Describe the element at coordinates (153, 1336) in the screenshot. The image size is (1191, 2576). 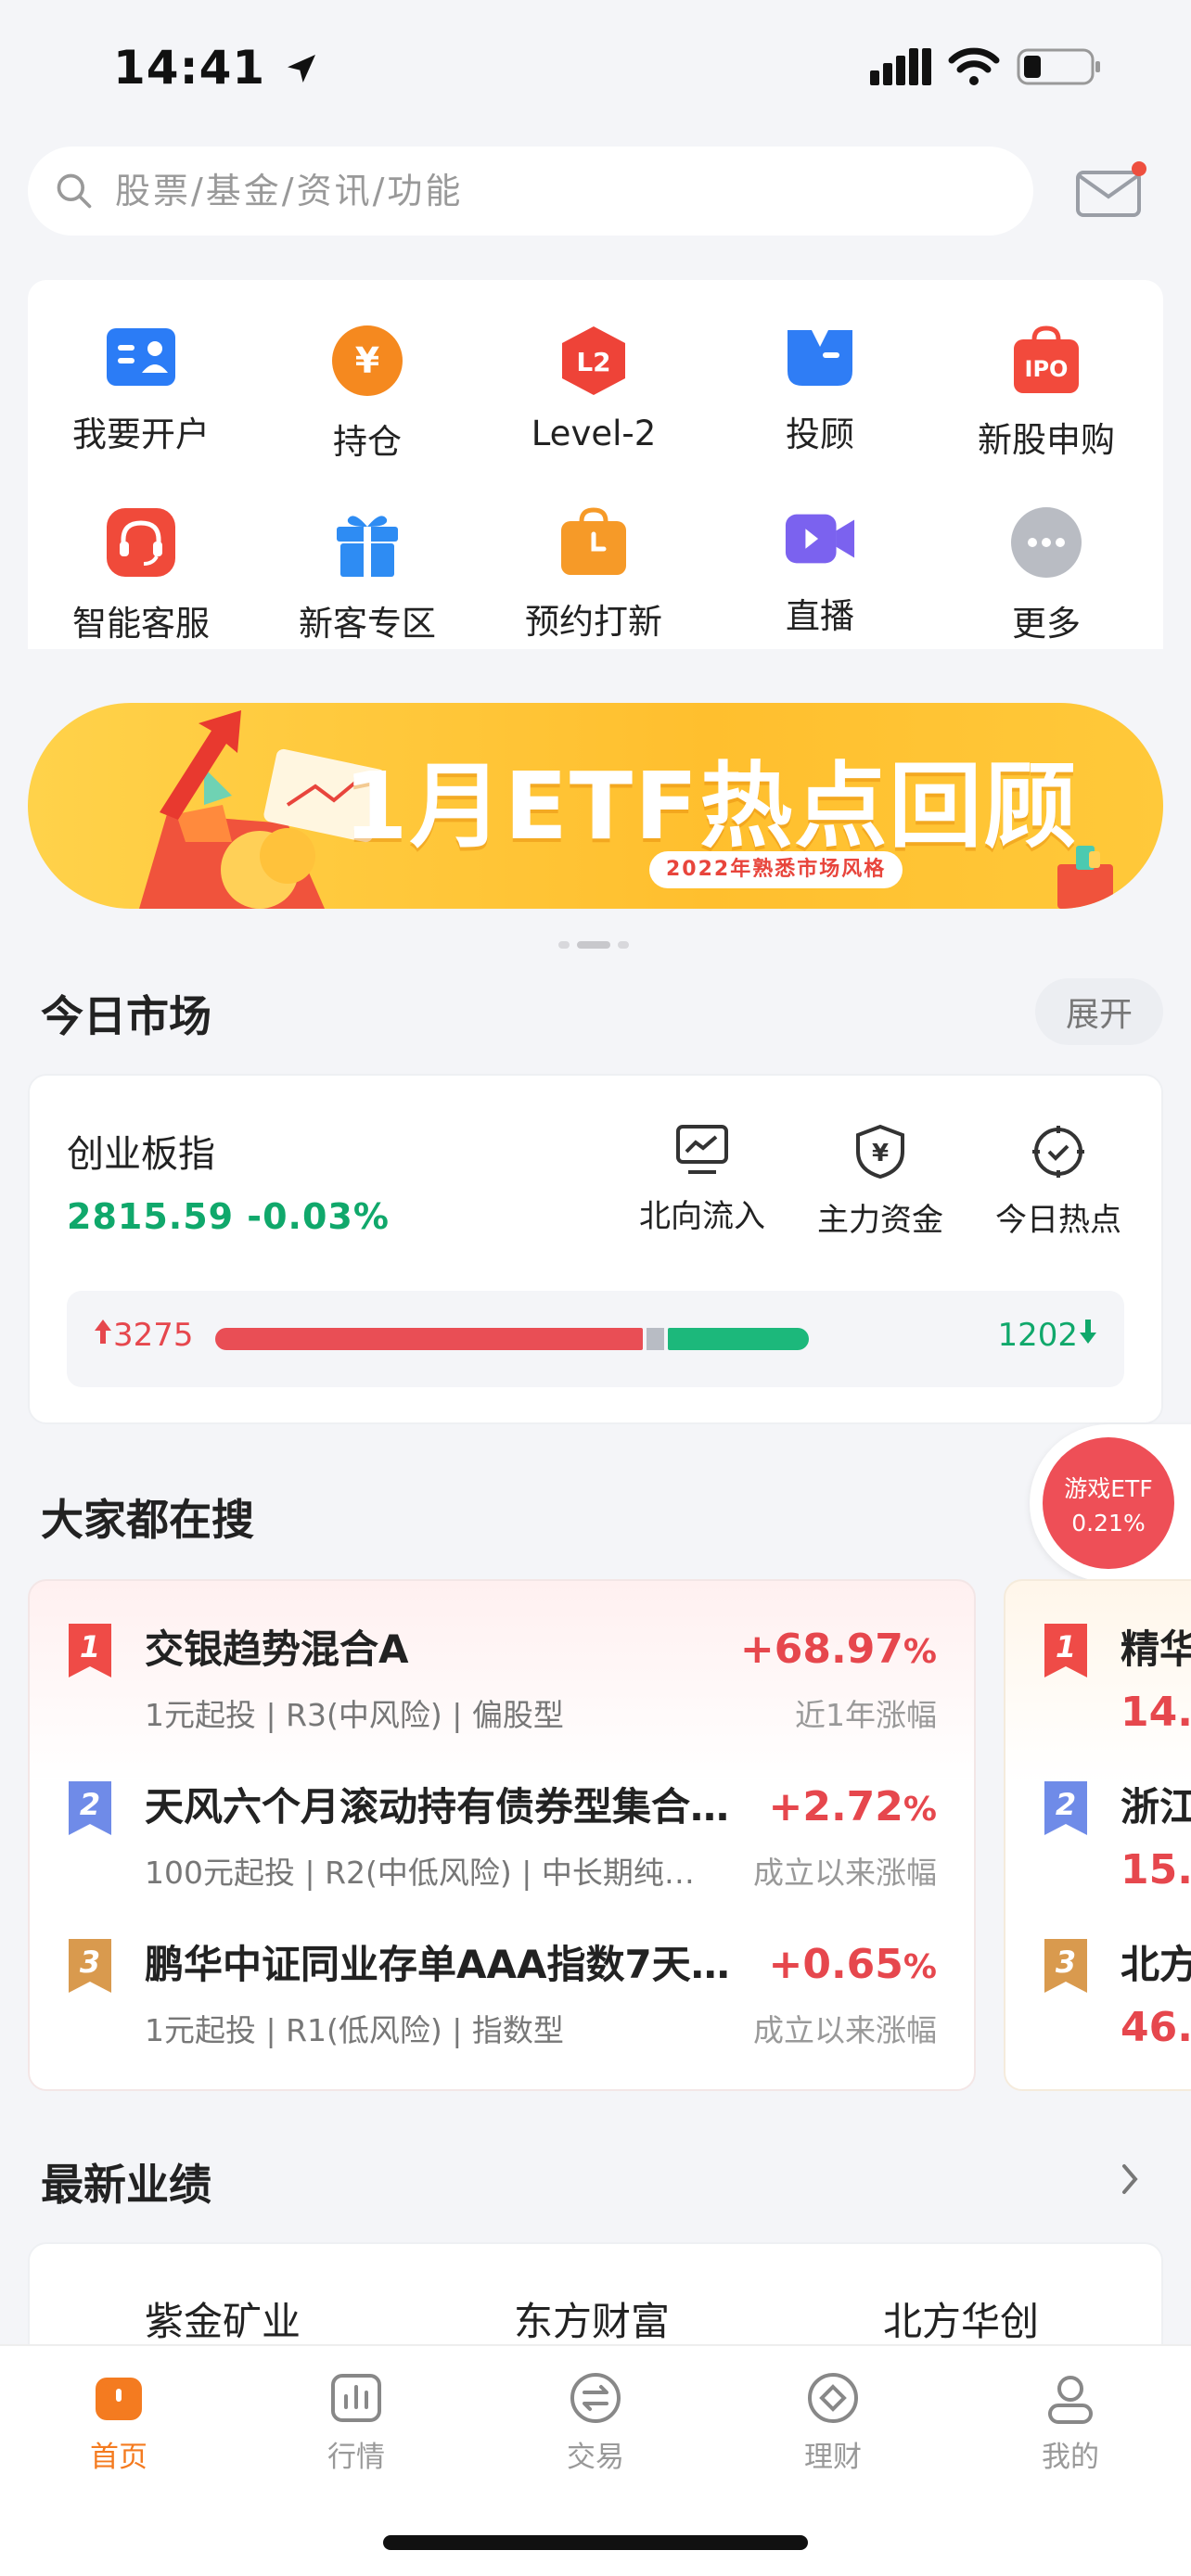
I see `advancers-value: 3275` at that location.